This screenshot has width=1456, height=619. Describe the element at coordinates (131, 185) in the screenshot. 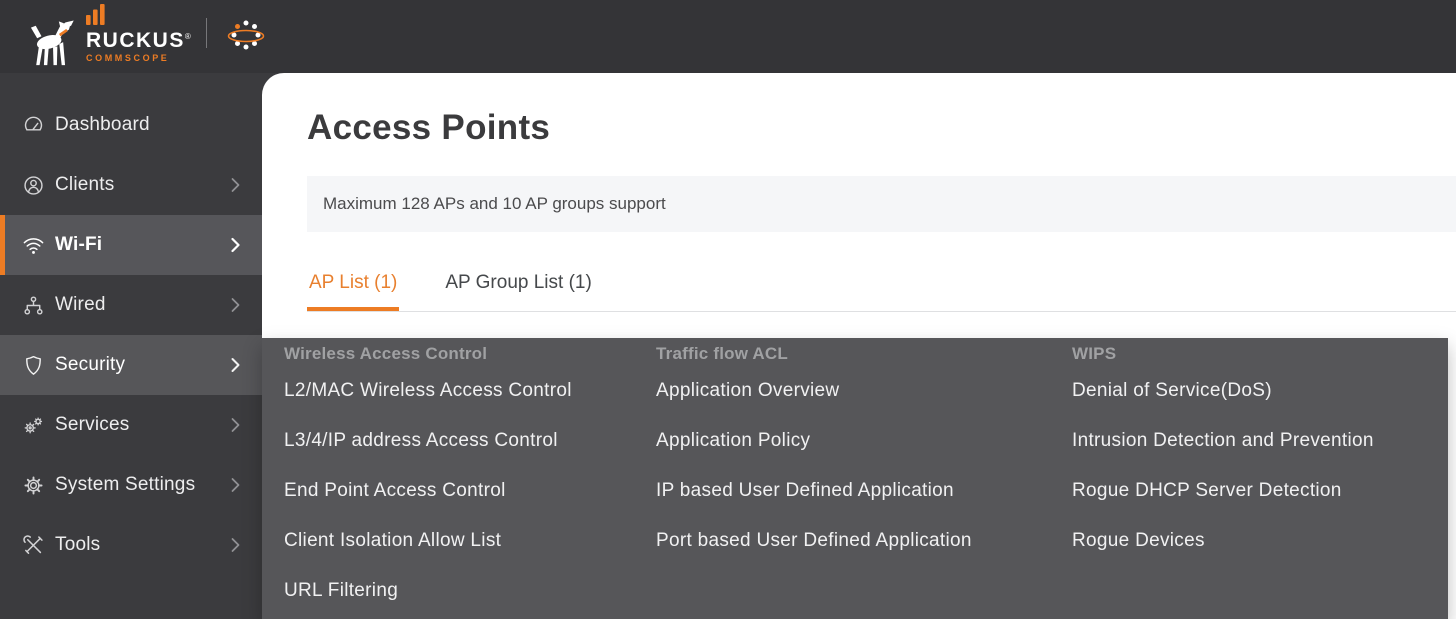

I see `sidebar-item-clients: Clients` at that location.